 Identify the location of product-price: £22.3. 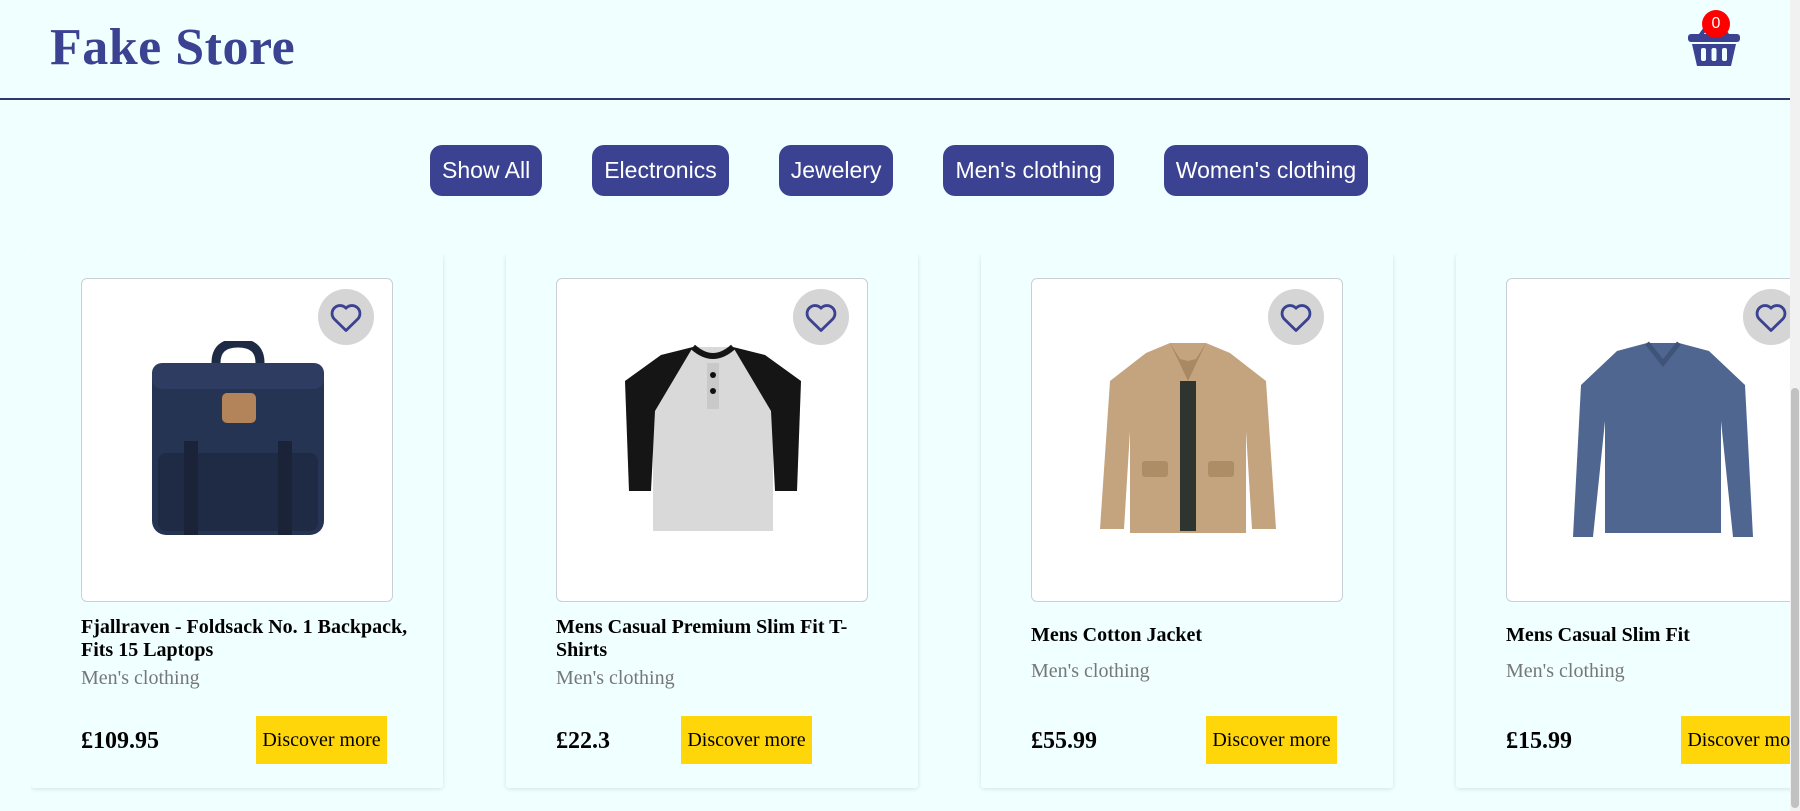
(583, 741).